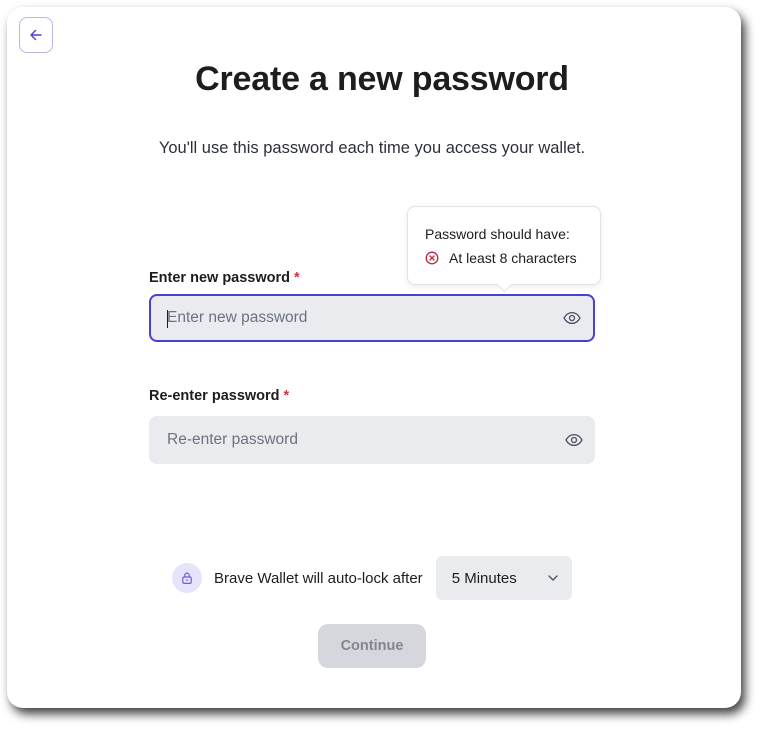 This screenshot has width=764, height=731. I want to click on new-password-input, so click(356, 318).